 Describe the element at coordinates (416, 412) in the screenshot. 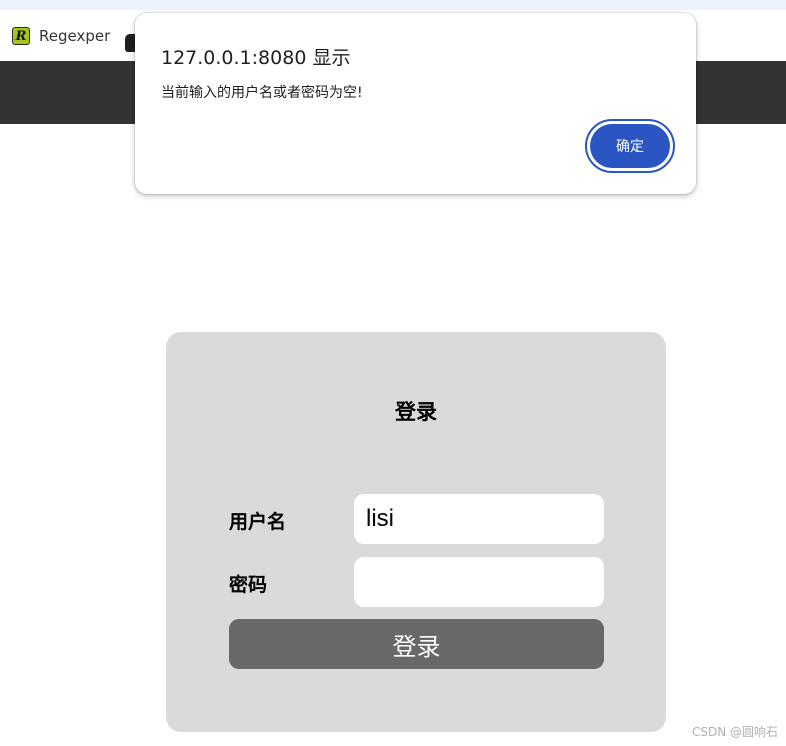

I see `login-title: 登录` at that location.